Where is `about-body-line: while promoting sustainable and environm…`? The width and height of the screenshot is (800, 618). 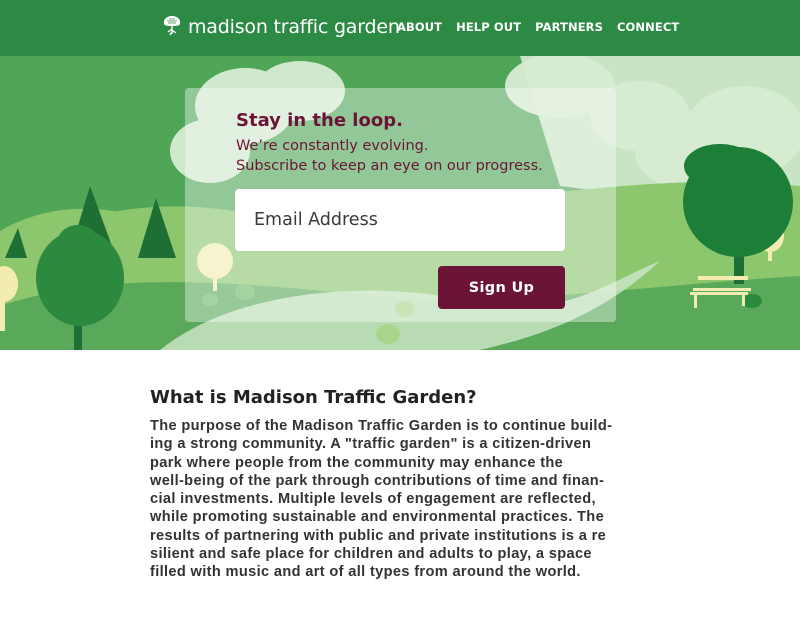
about-body-line: while promoting sustainable and environm… is located at coordinates (377, 517).